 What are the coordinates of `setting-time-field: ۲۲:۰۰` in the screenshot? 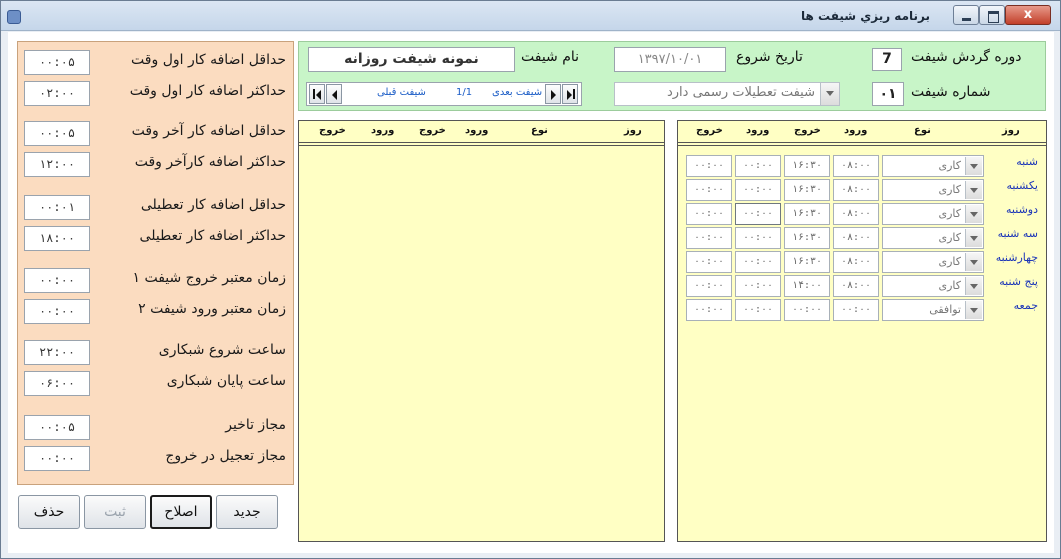 It's located at (57, 352).